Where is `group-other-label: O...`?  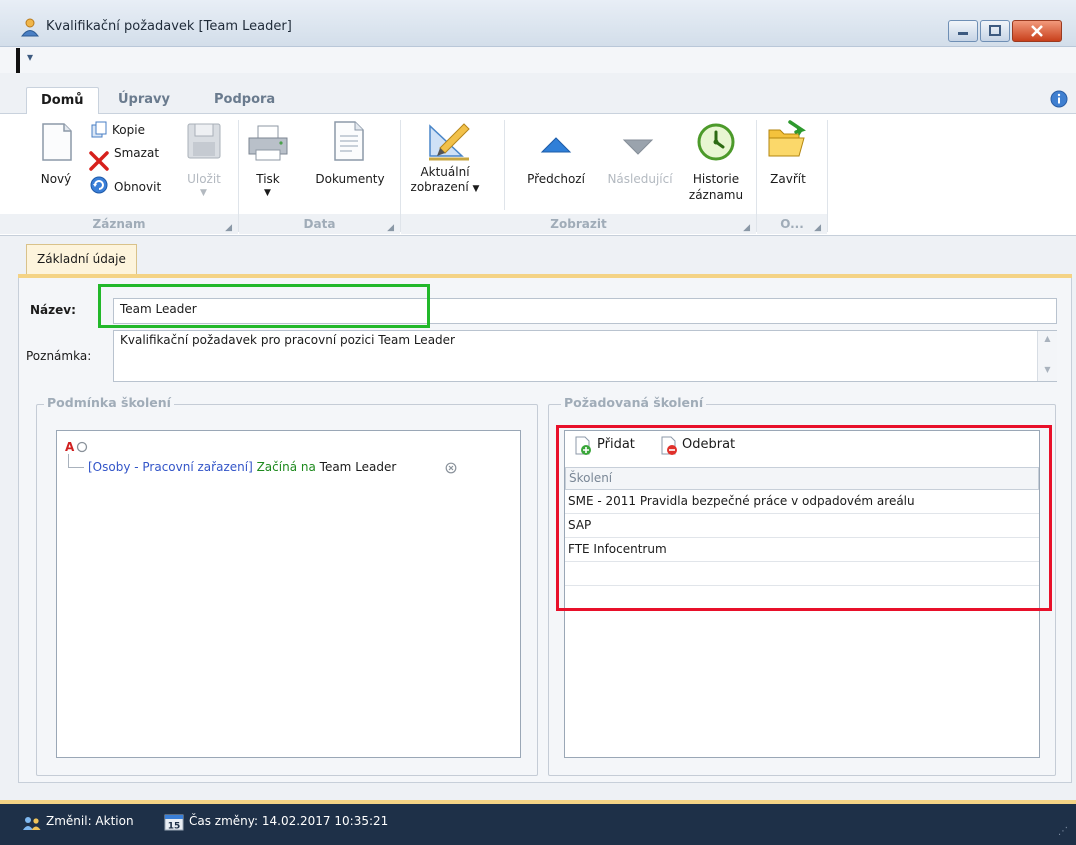
group-other-label: O... is located at coordinates (792, 224).